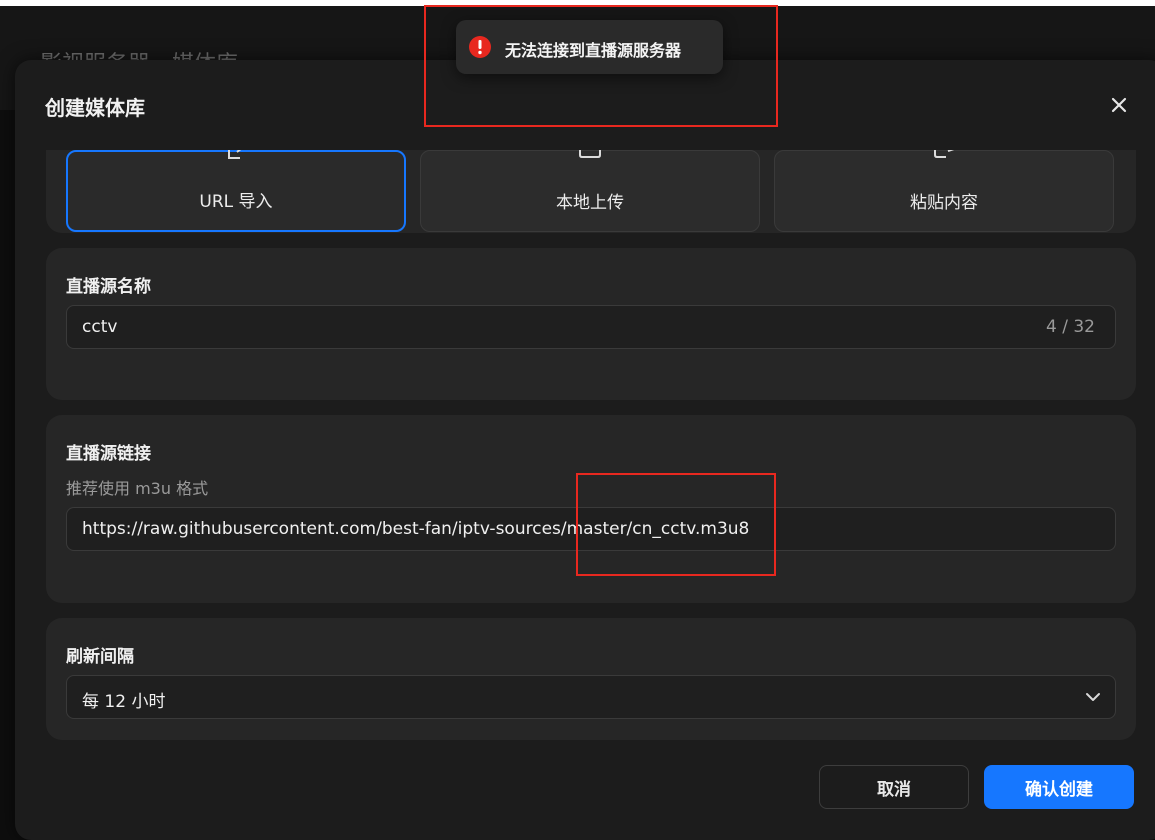 This screenshot has width=1155, height=840. I want to click on char-counter: 4 / 32, so click(1070, 327).